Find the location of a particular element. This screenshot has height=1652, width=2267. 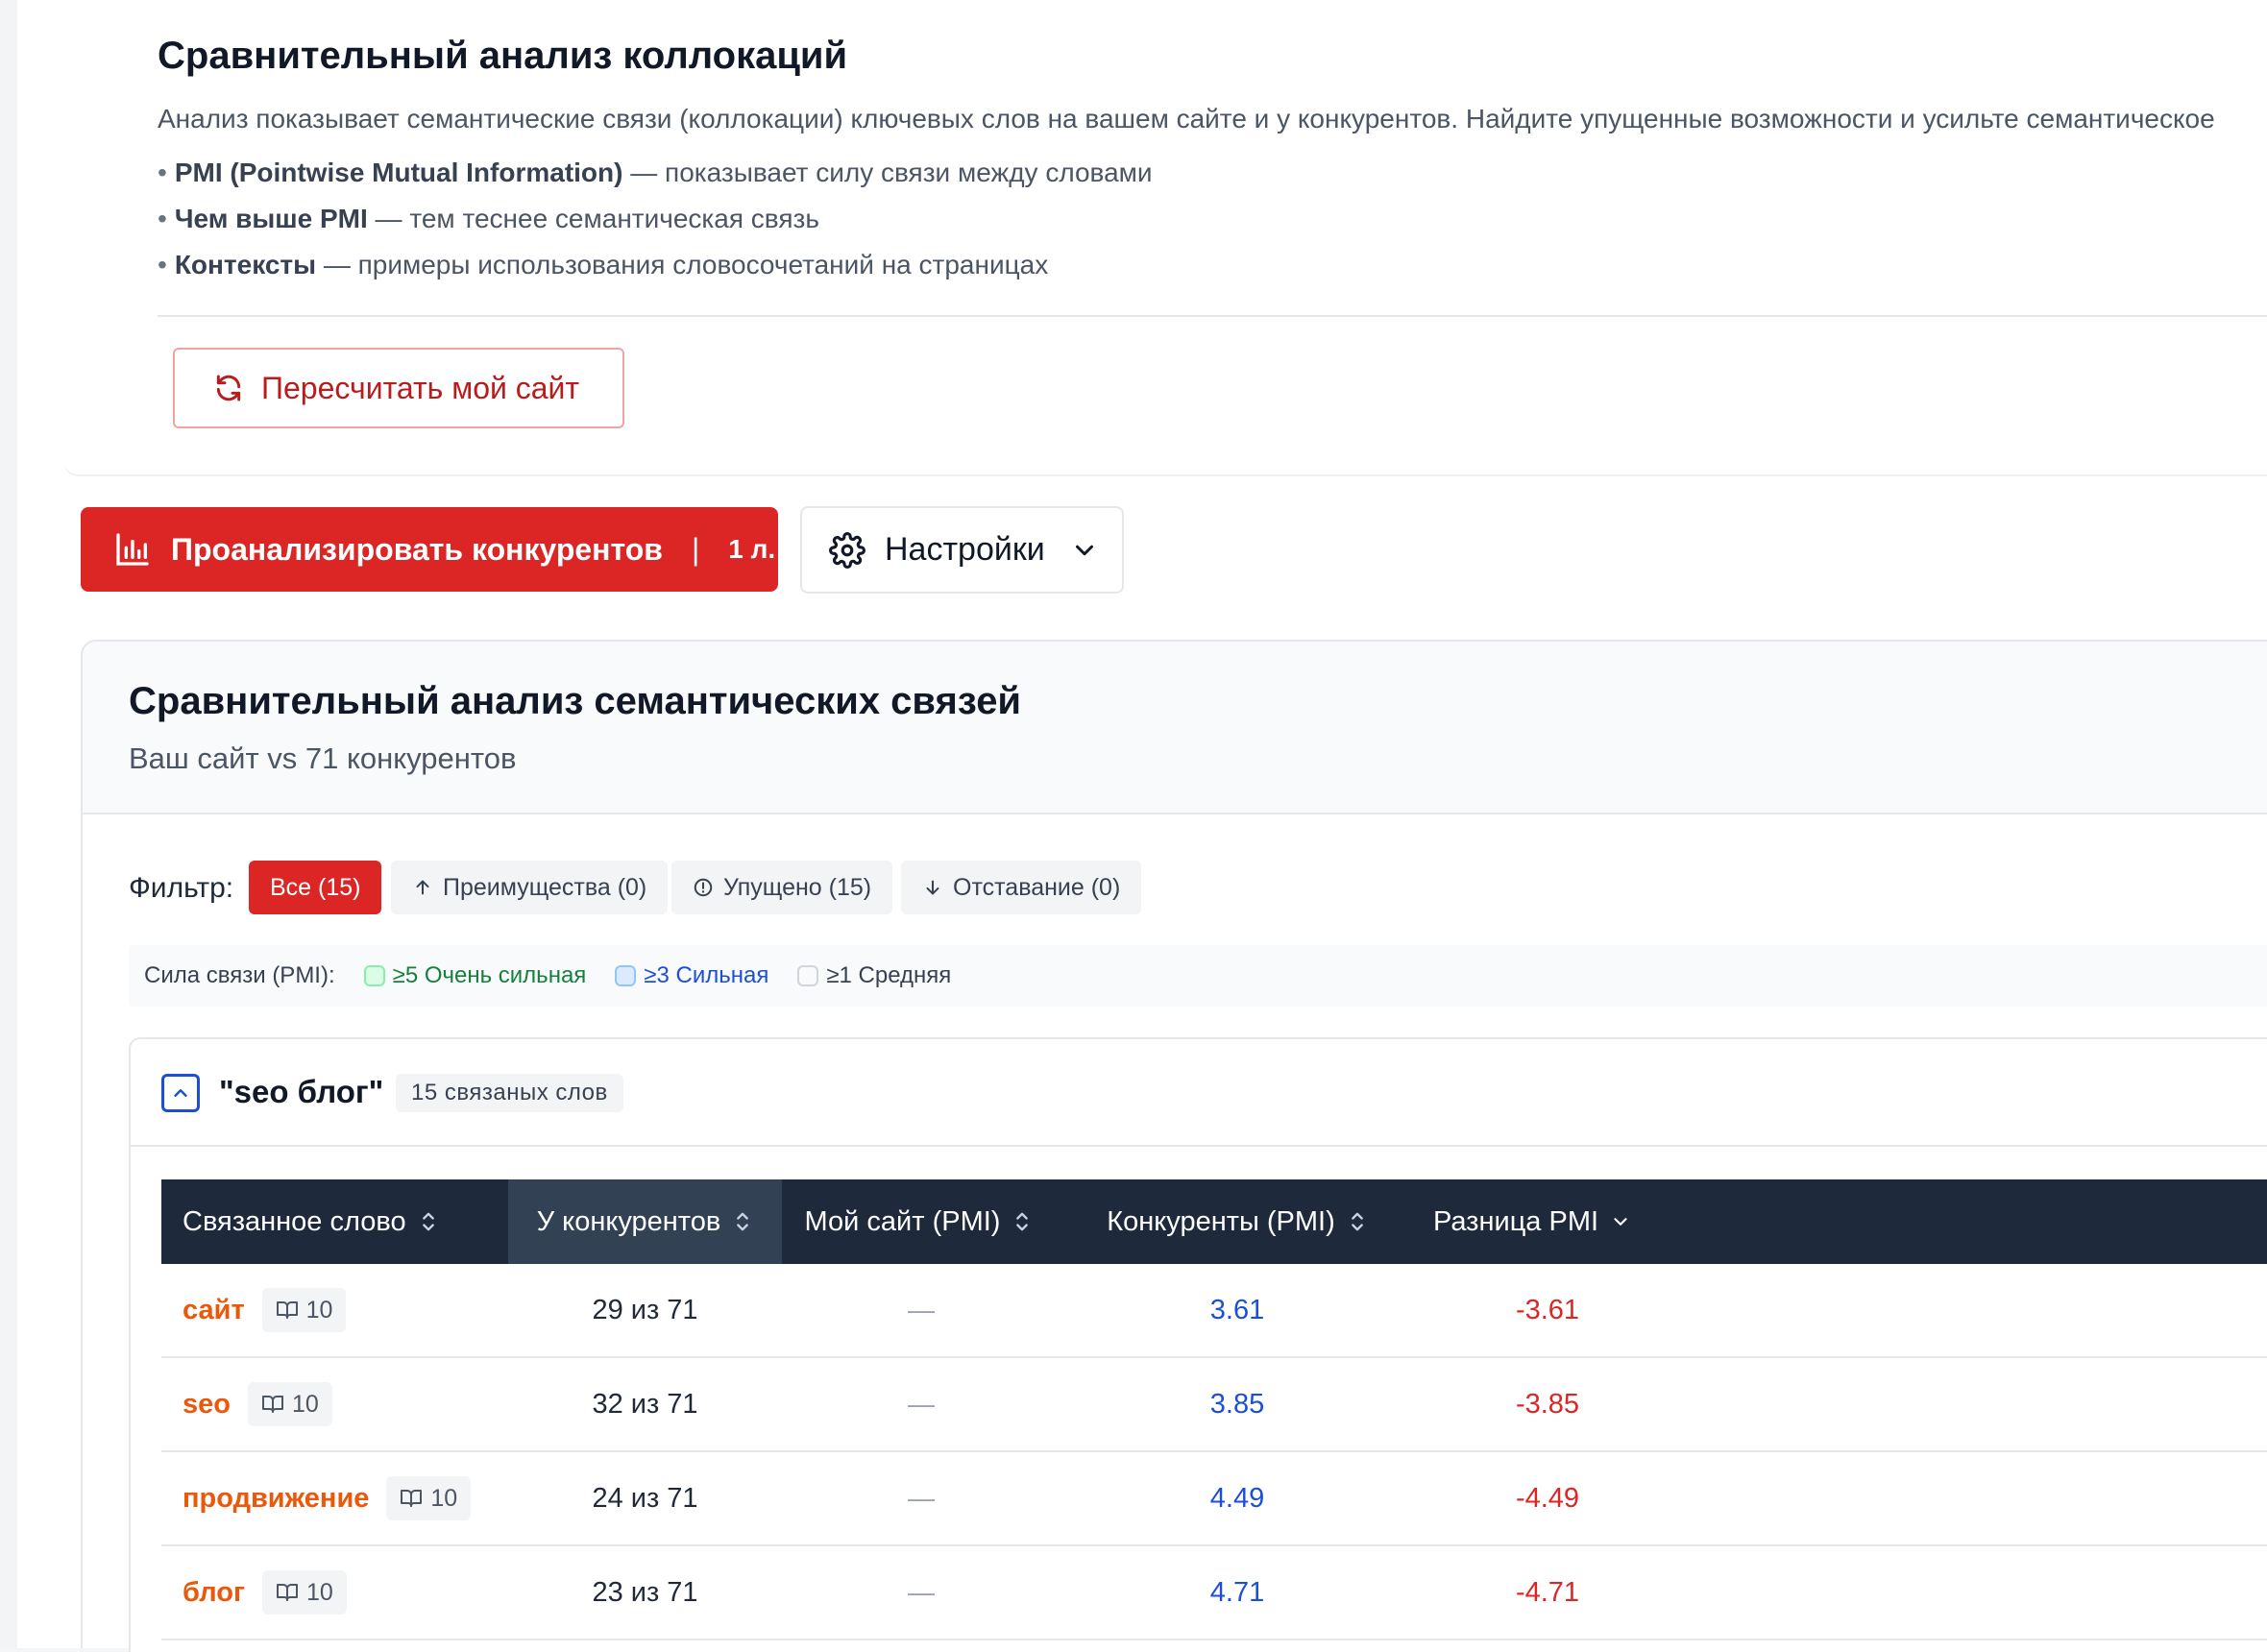

related-word-link: seo is located at coordinates (207, 1405).